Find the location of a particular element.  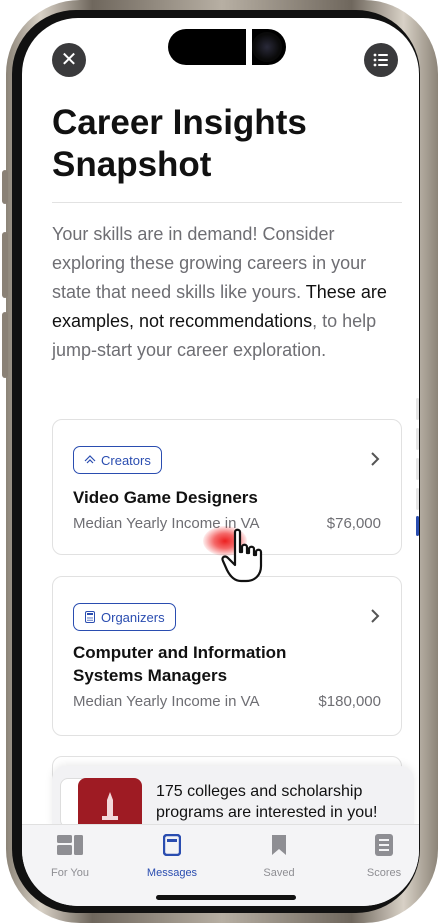

category-label: Creators is located at coordinates (126, 460).